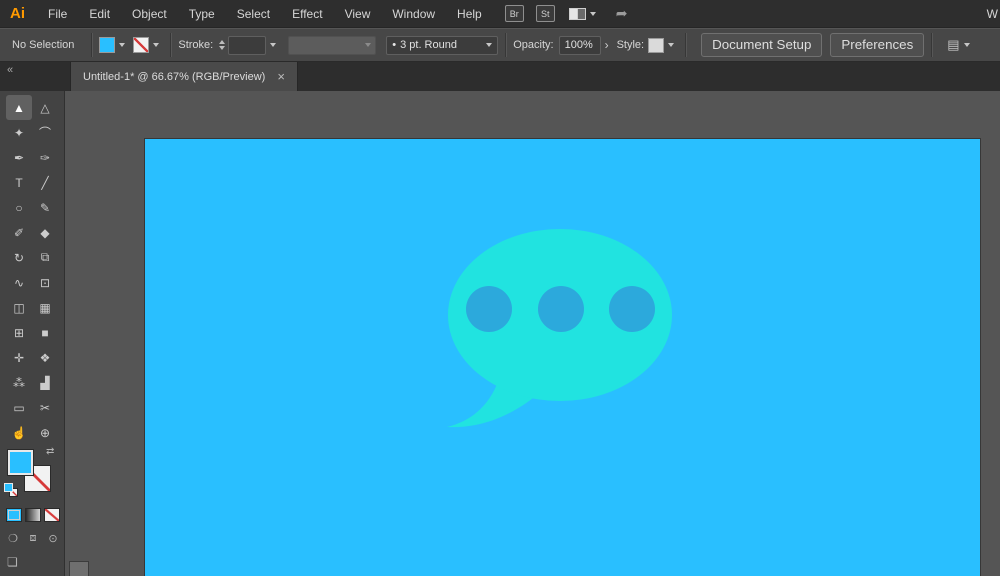 The height and width of the screenshot is (576, 1000). I want to click on pen-tool: ✒, so click(19, 157).